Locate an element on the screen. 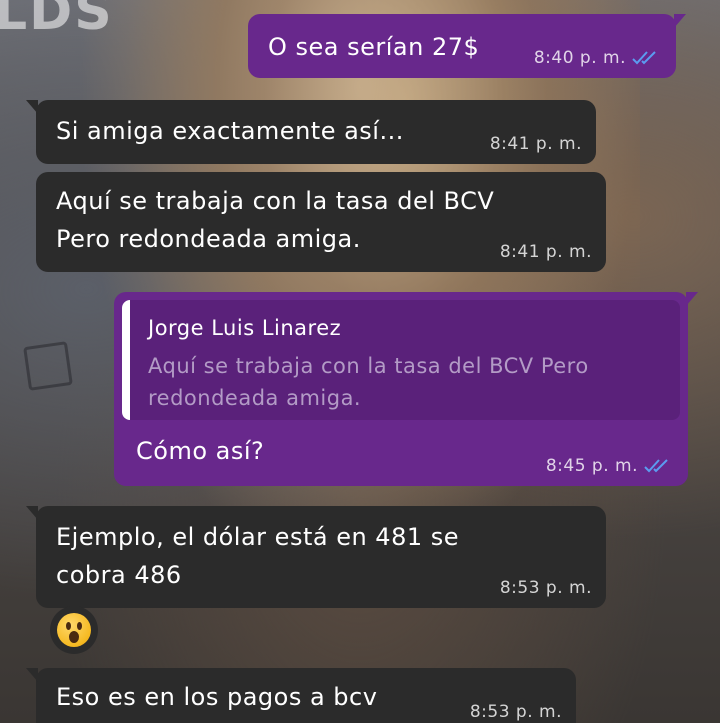 The height and width of the screenshot is (723, 720). outgoing-message-bubble: O sea serían 27$ 8:40 p. m. is located at coordinates (467, 46).